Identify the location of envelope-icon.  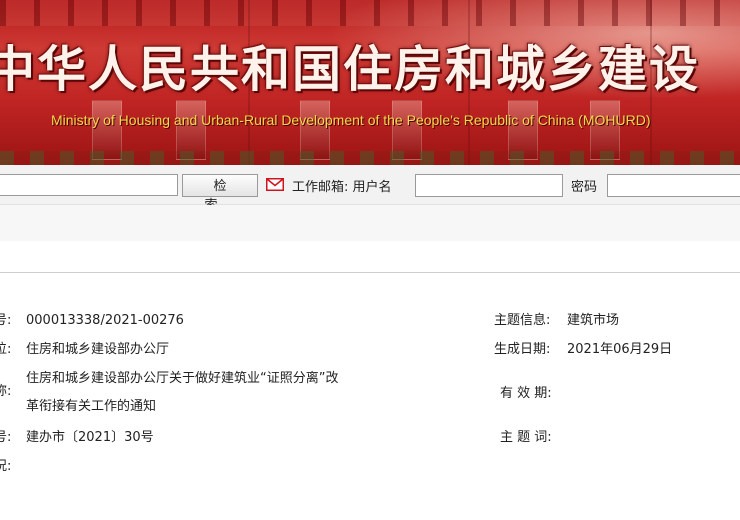
(275, 184).